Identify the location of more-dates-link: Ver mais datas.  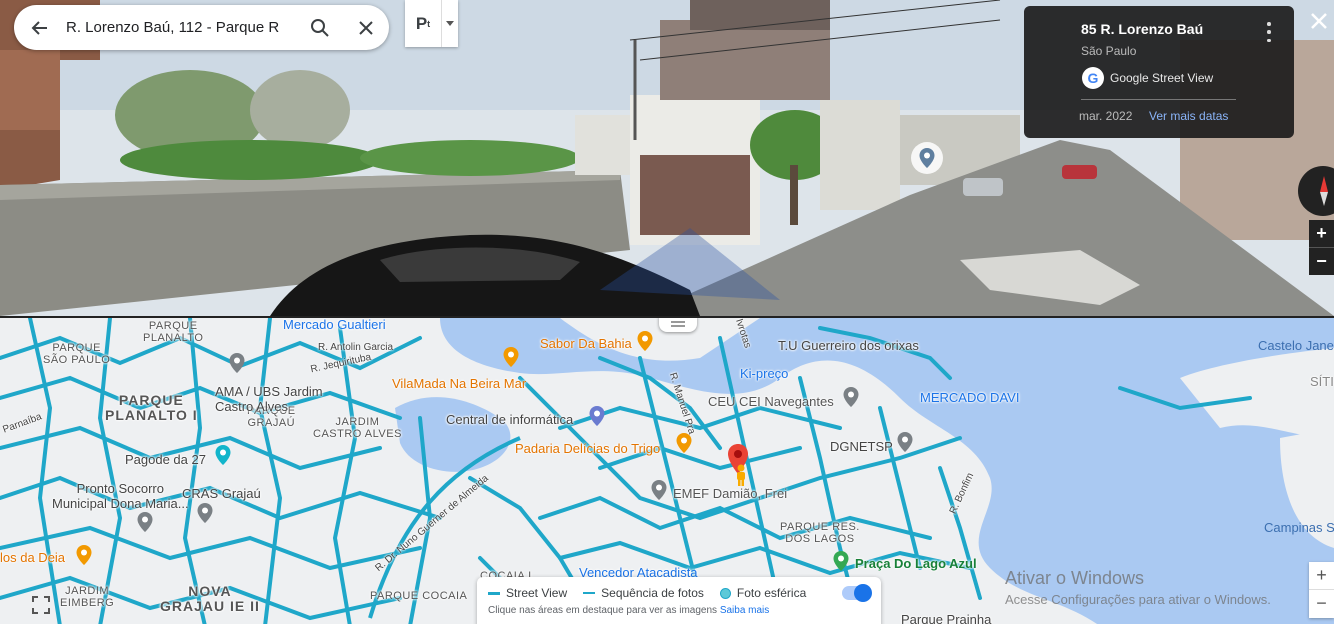
(1188, 116).